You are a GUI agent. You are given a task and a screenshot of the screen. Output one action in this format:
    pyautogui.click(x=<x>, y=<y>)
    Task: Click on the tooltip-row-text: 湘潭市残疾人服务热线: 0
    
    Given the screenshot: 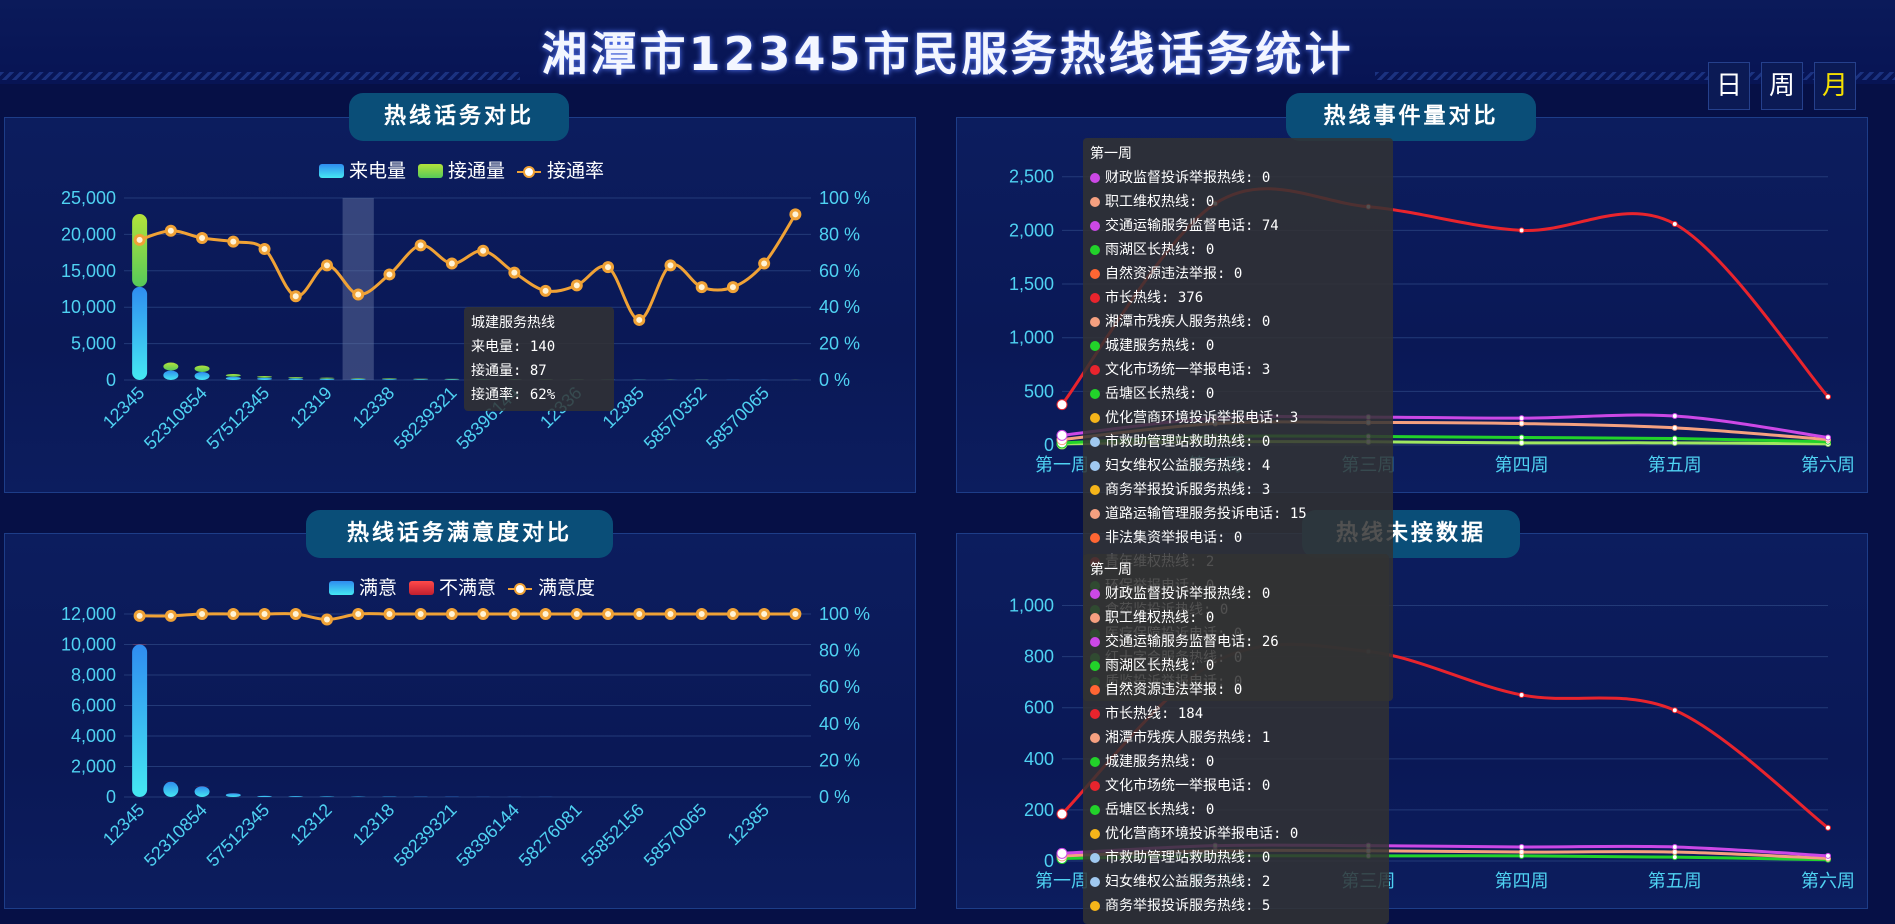 What is the action you would take?
    pyautogui.click(x=1188, y=322)
    